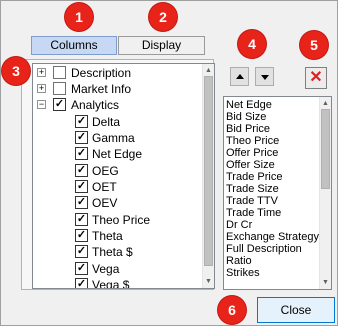 The image size is (338, 326). Describe the element at coordinates (246, 117) in the screenshot. I see `list-item: Bid Size` at that location.